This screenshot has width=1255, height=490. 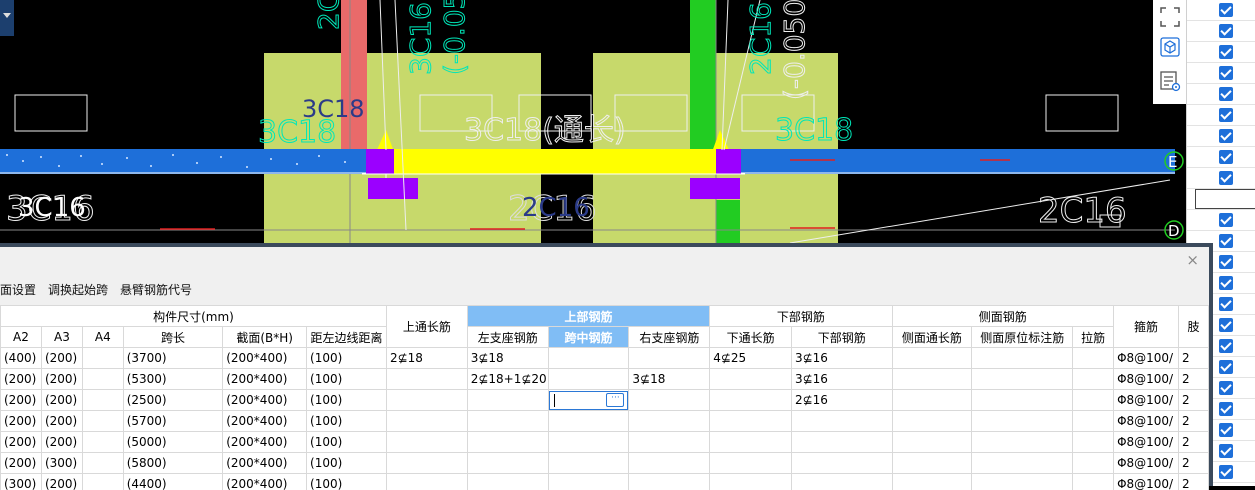 What do you see at coordinates (173, 482) in the screenshot?
I see `cell-span: (4400)` at bounding box center [173, 482].